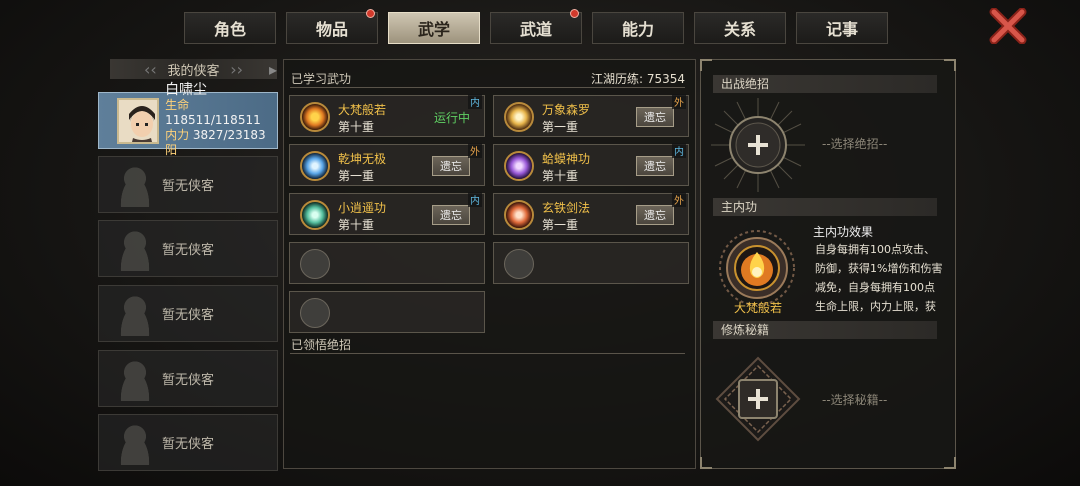 The height and width of the screenshot is (486, 1080). What do you see at coordinates (315, 215) in the screenshot?
I see `wind-skill-icon` at bounding box center [315, 215].